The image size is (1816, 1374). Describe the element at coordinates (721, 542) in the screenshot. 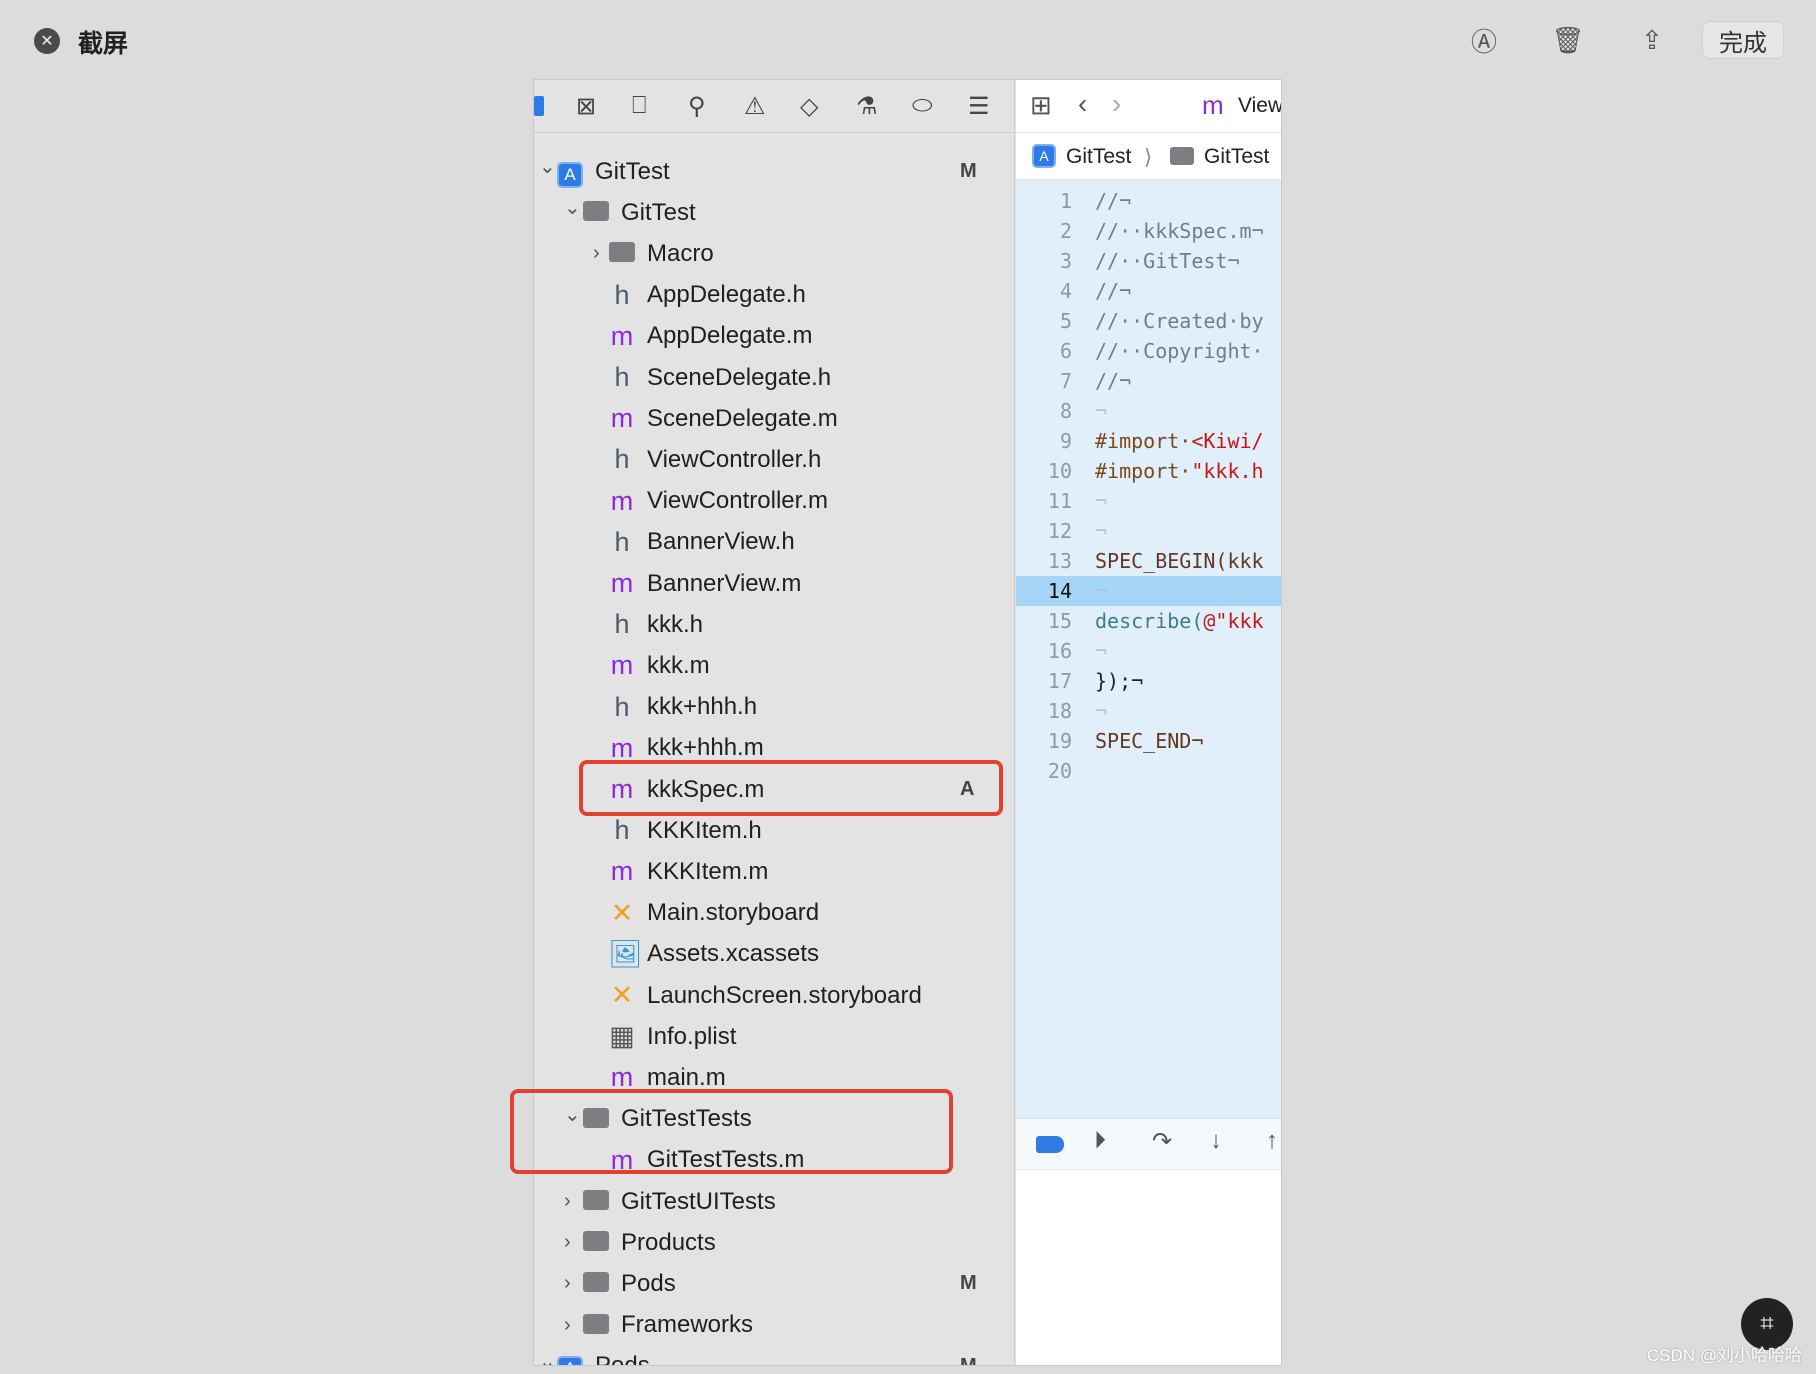

I see `navigator-row-label: BannerView.h` at that location.